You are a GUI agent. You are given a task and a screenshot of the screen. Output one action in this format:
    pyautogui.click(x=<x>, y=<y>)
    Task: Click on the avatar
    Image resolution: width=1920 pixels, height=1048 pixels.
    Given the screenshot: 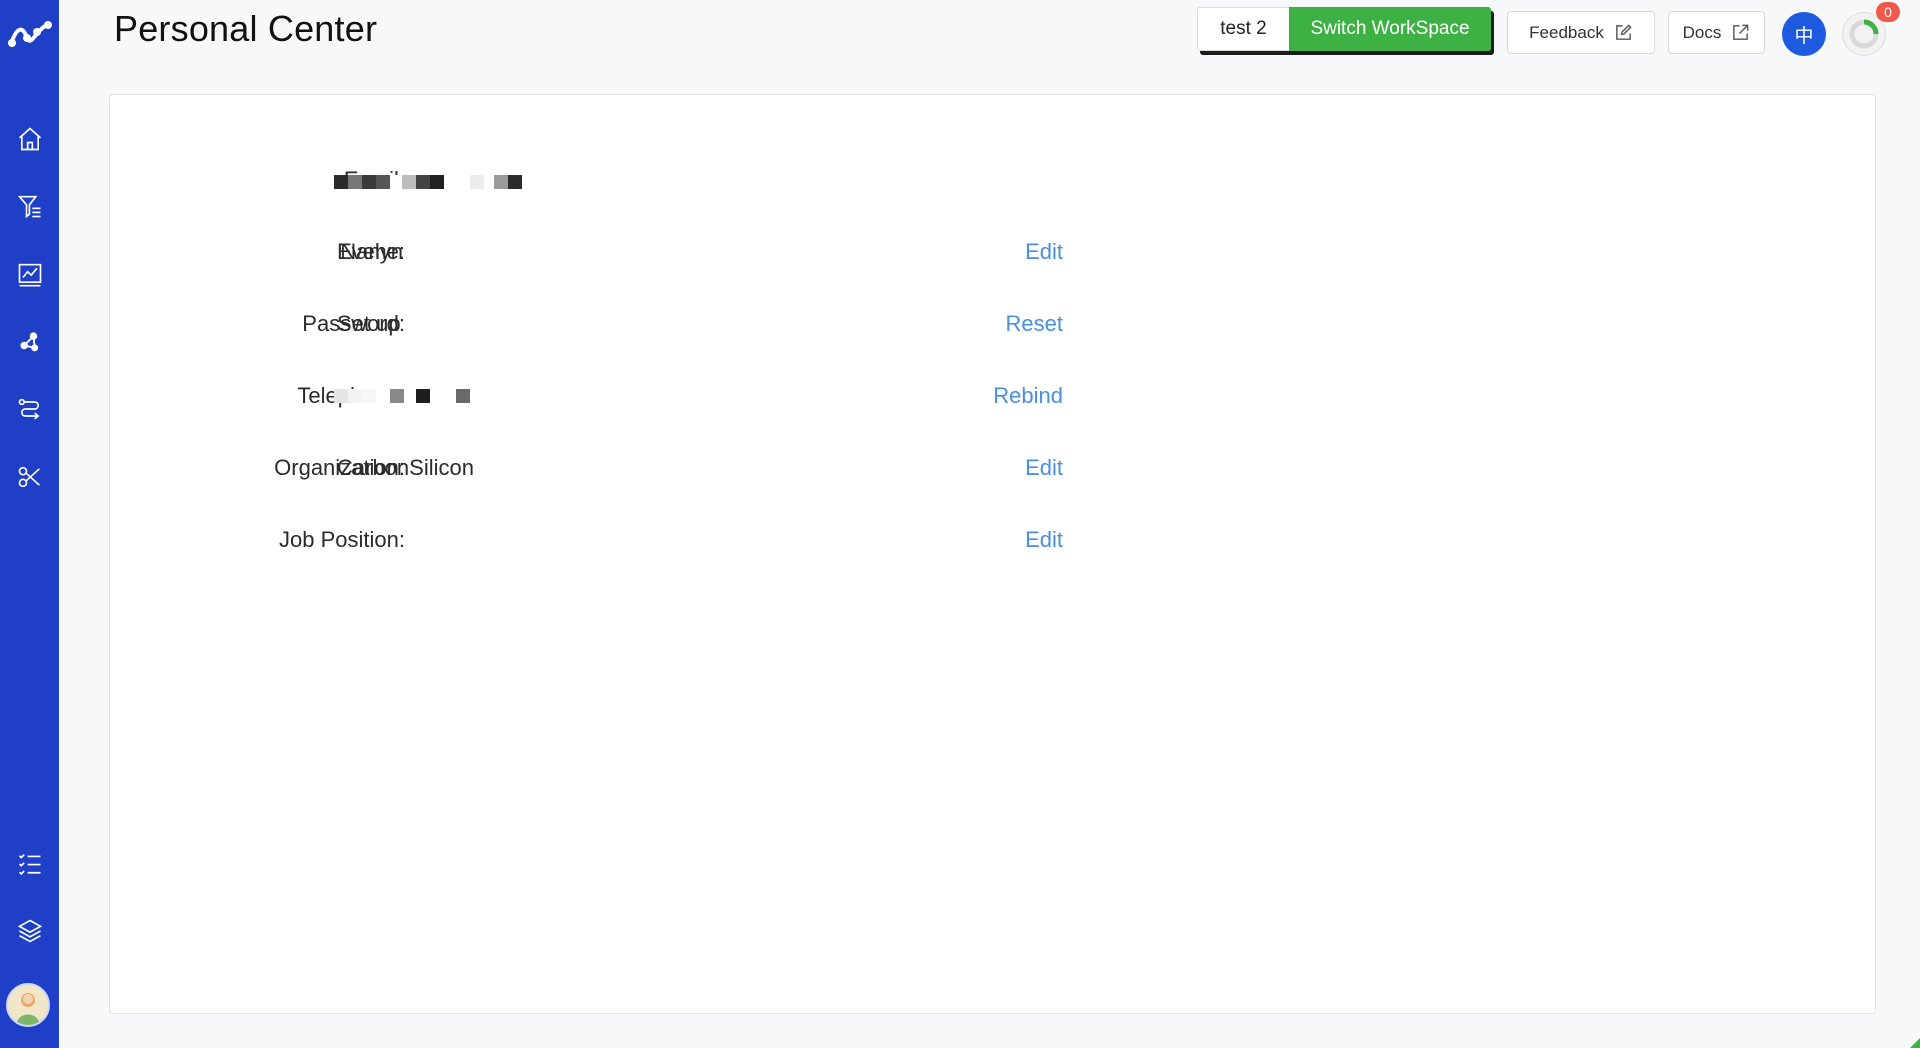 What is the action you would take?
    pyautogui.click(x=28, y=1005)
    